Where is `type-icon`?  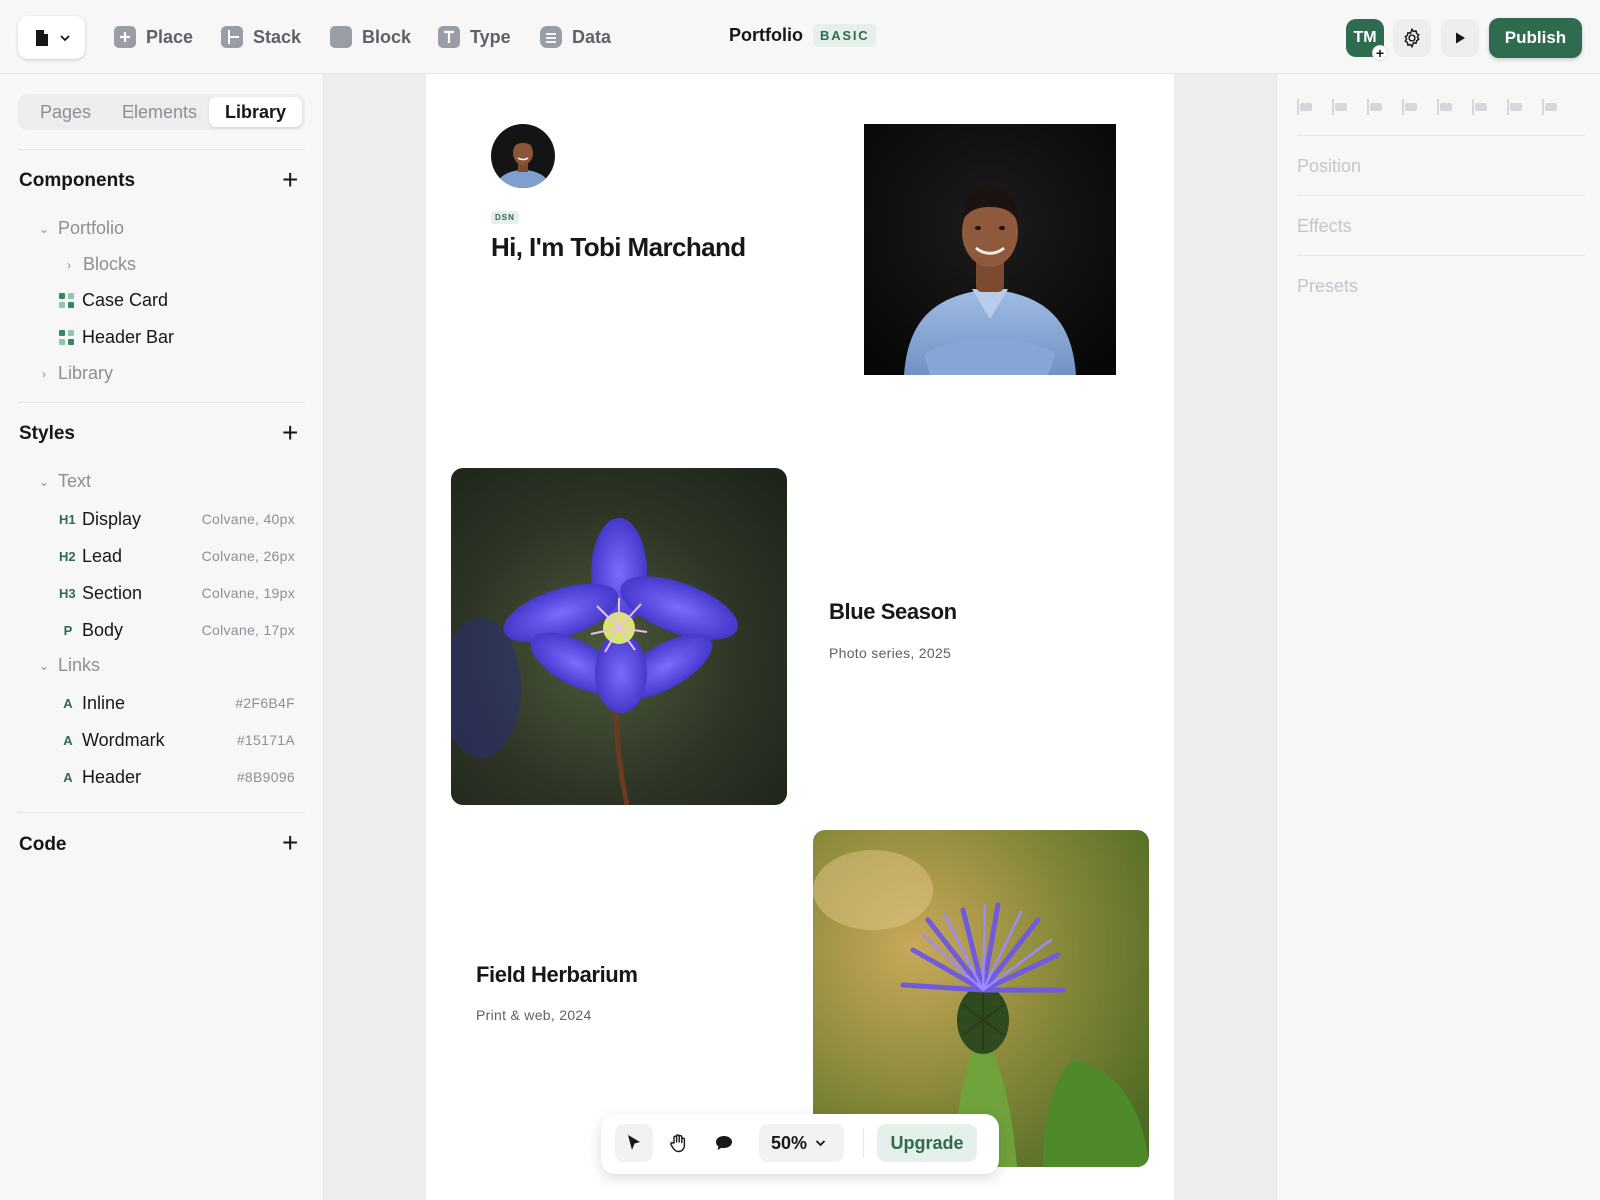
type-icon is located at coordinates (449, 37).